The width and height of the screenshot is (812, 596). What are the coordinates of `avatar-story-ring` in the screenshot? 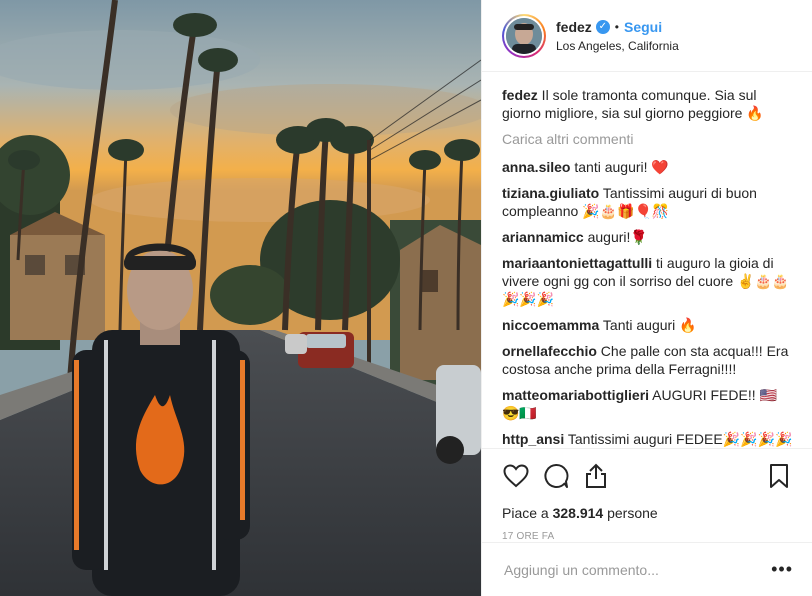 It's located at (524, 35).